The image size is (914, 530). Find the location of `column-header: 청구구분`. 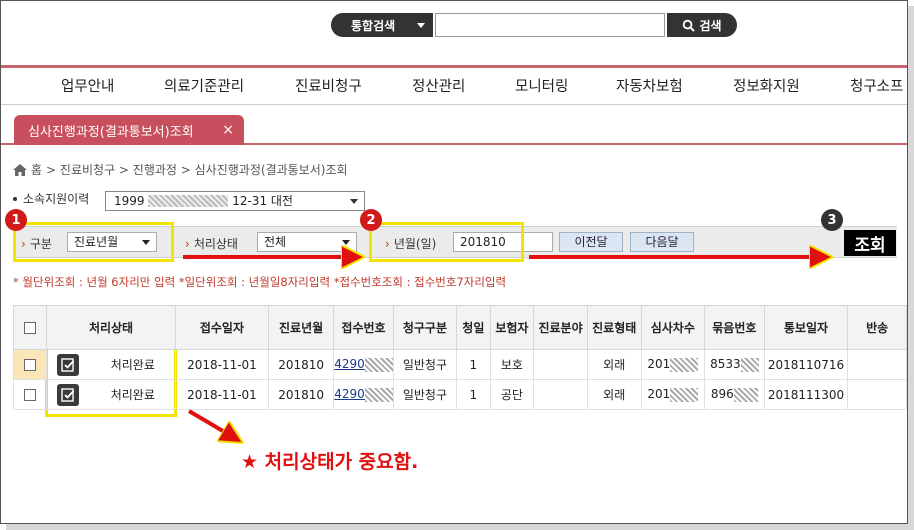

column-header: 청구구분 is located at coordinates (425, 327).